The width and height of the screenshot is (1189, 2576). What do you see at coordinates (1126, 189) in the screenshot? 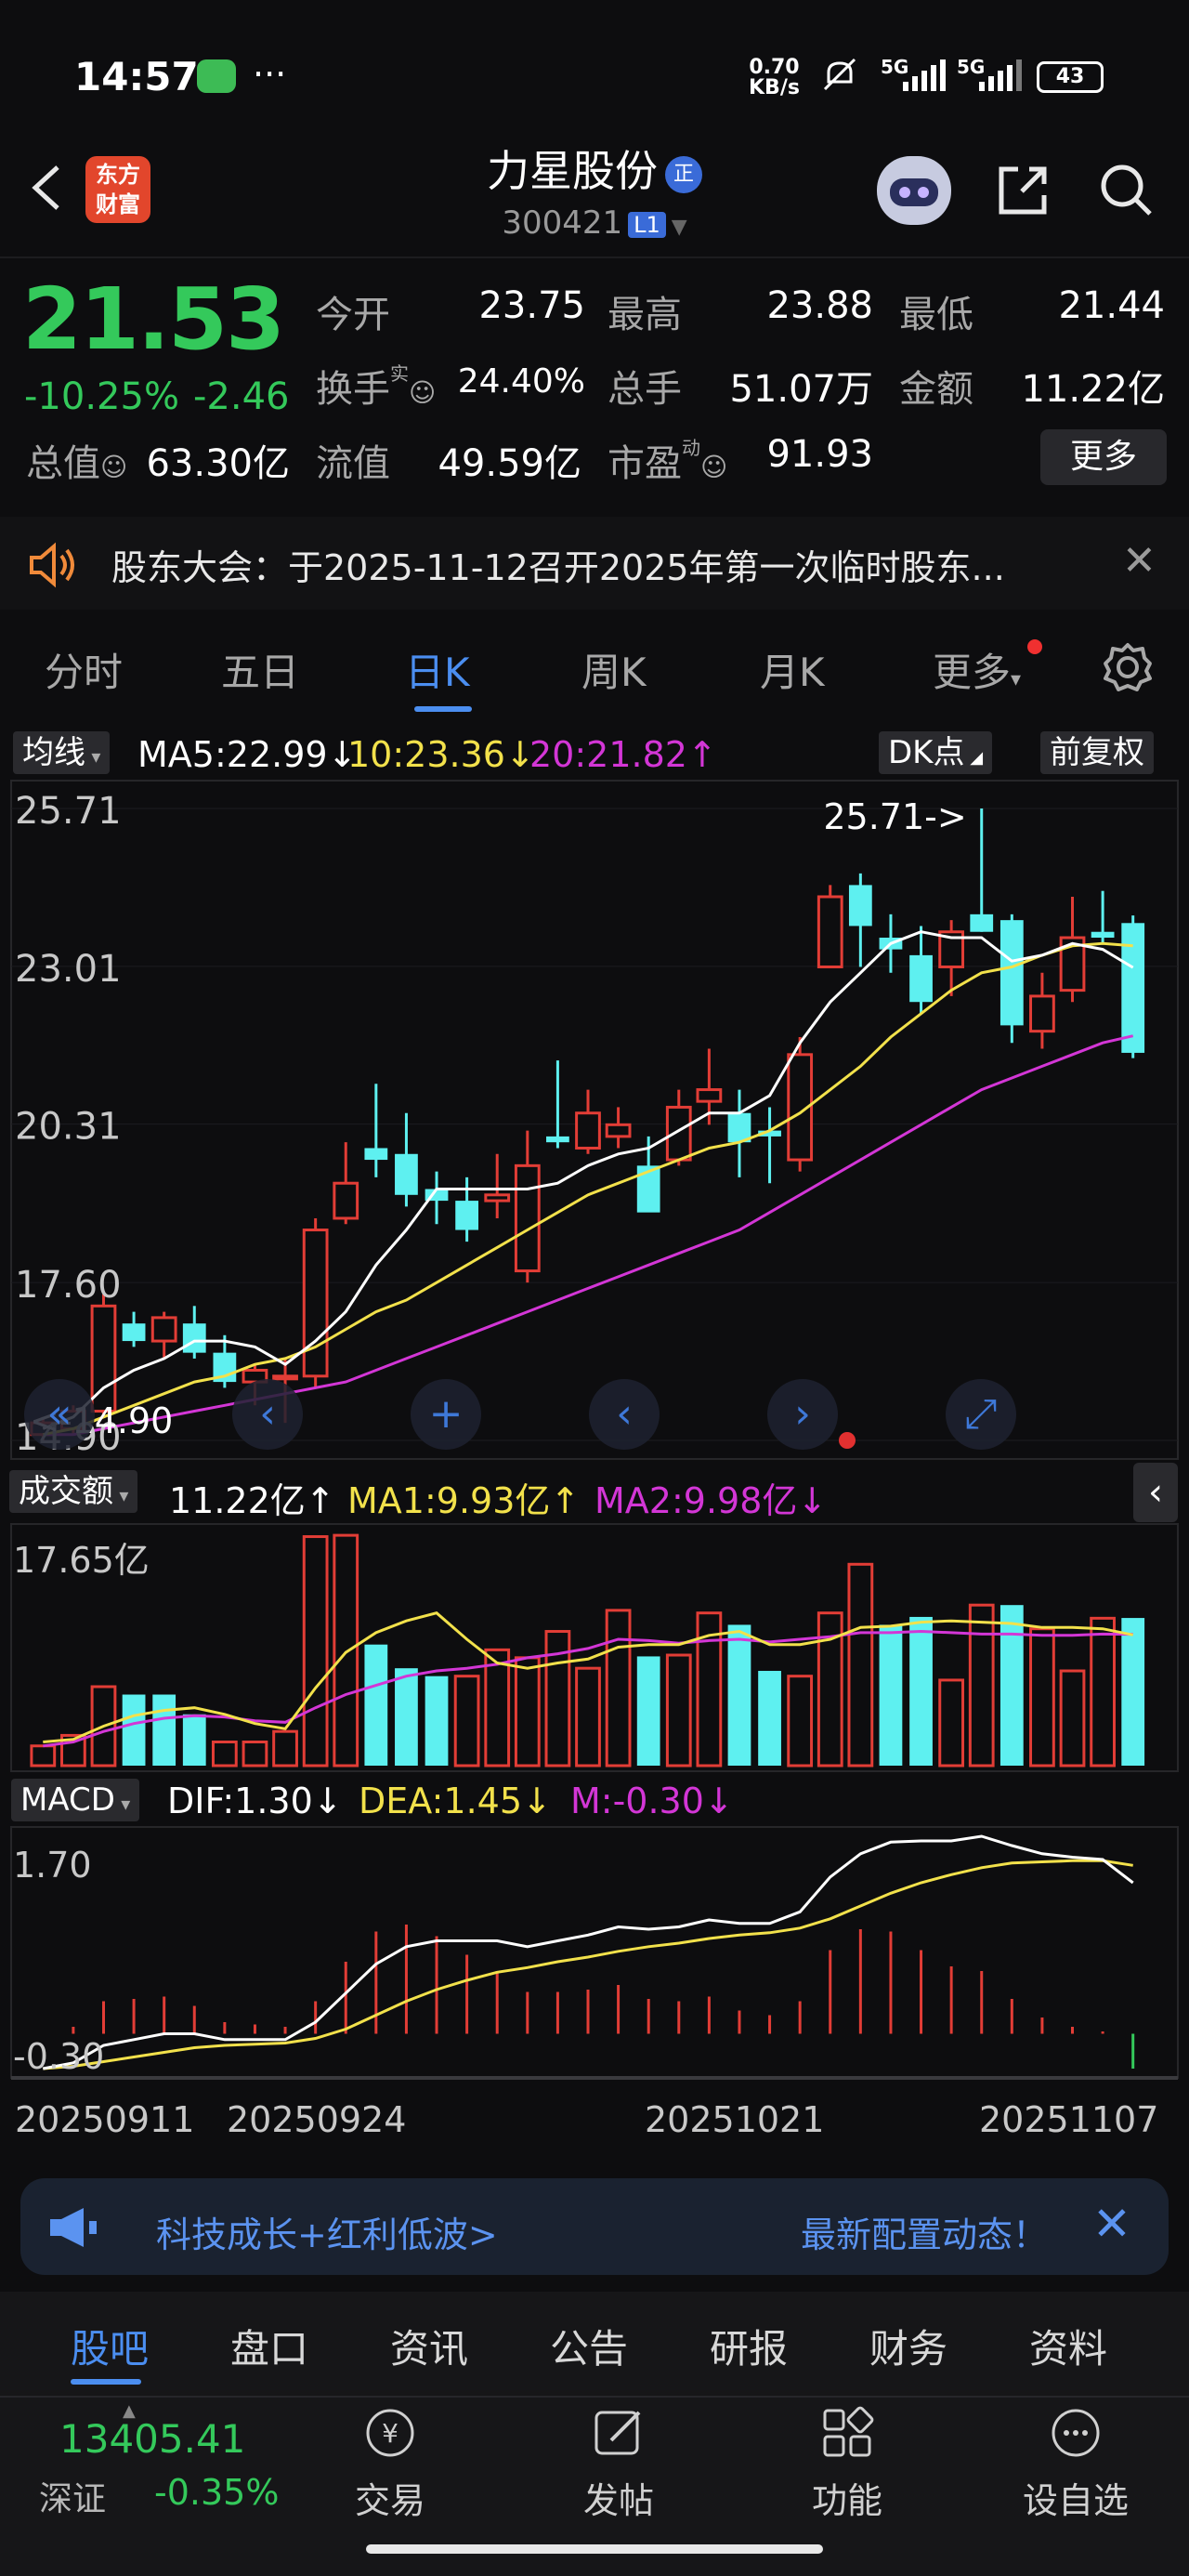
I see `search-icon` at bounding box center [1126, 189].